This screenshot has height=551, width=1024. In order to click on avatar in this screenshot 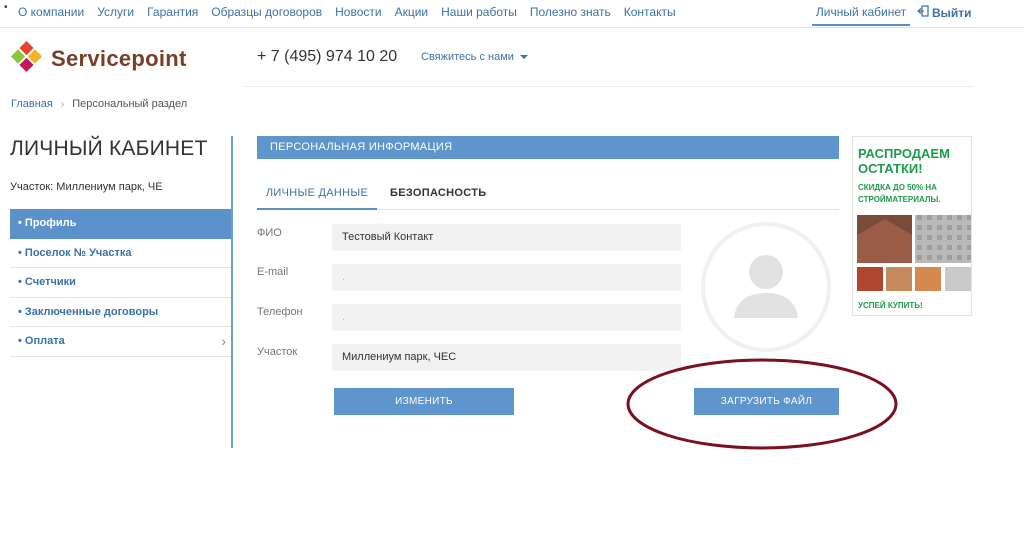, I will do `click(766, 287)`.